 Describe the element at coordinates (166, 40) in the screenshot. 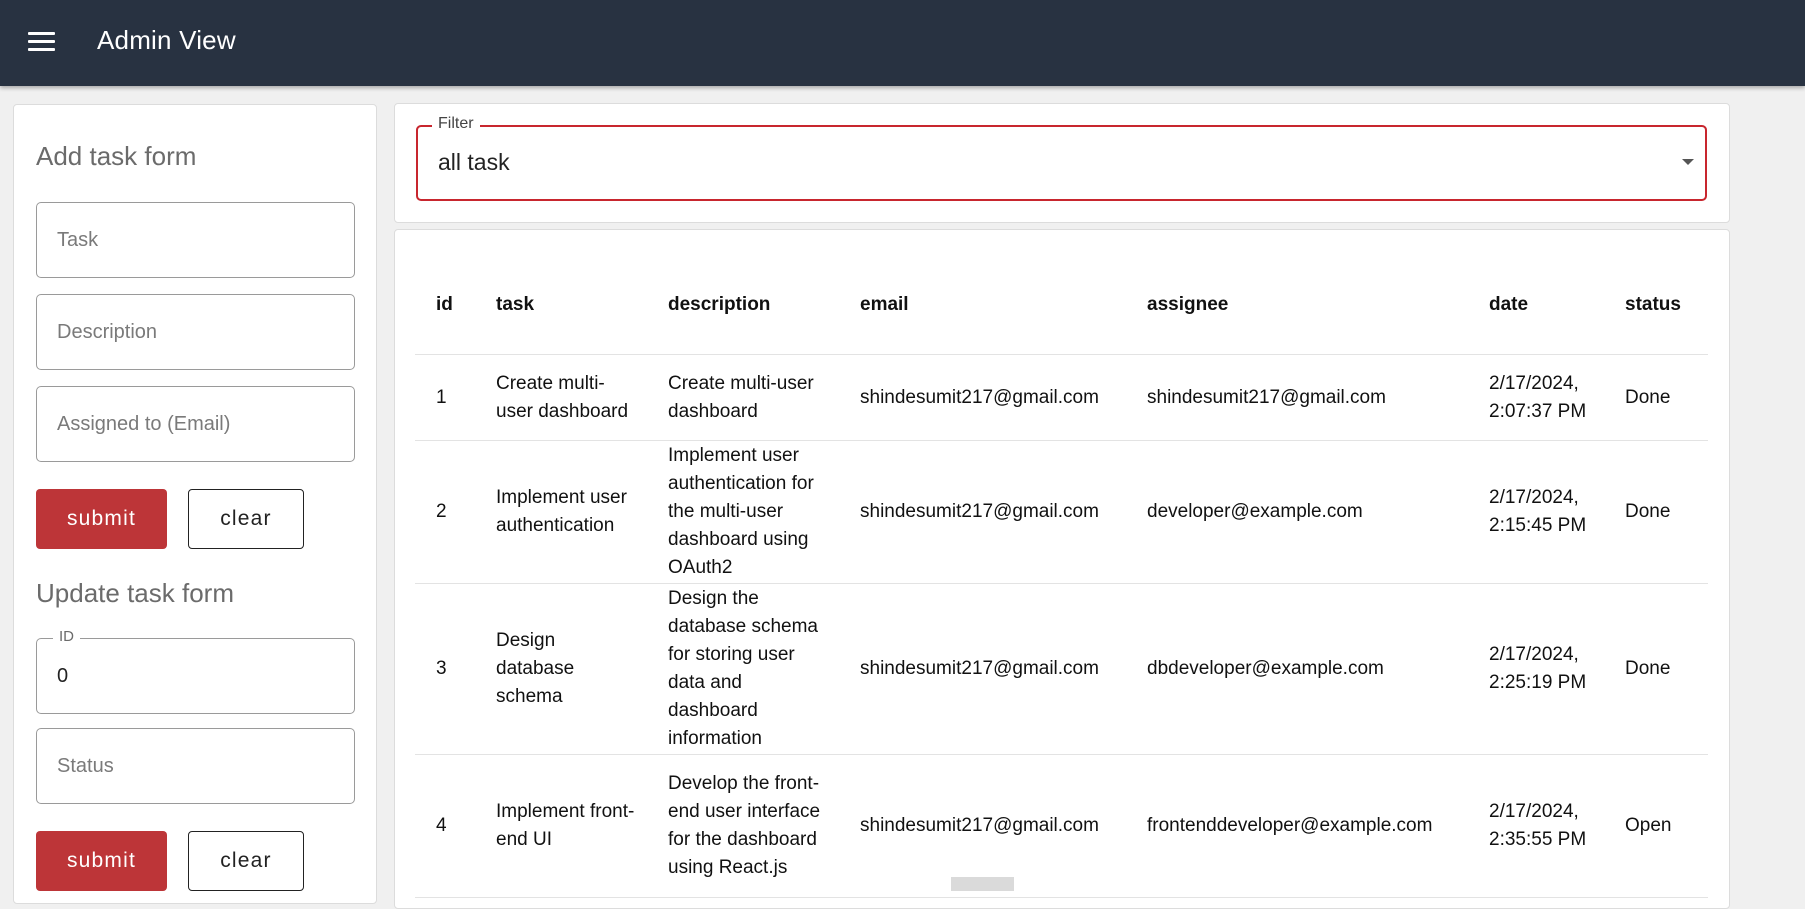

I see `app-title: Admin View` at that location.